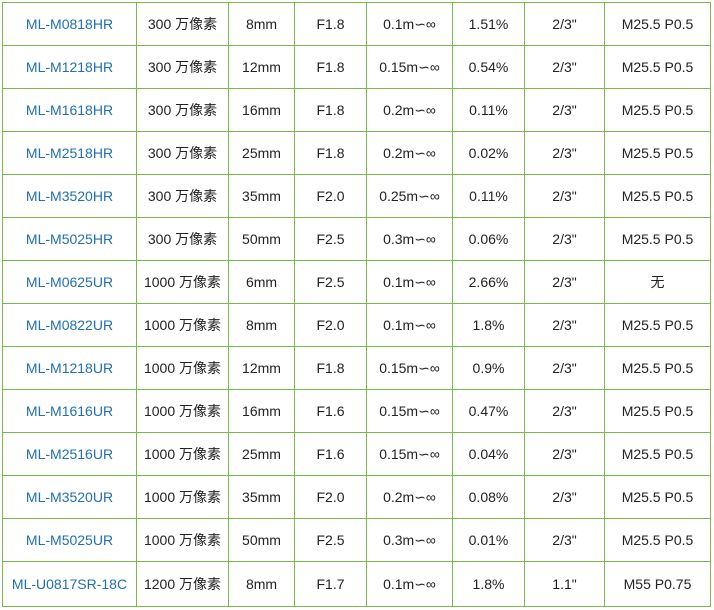 Image resolution: width=714 pixels, height=610 pixels. I want to click on model-link: ML-M0625UR, so click(69, 282).